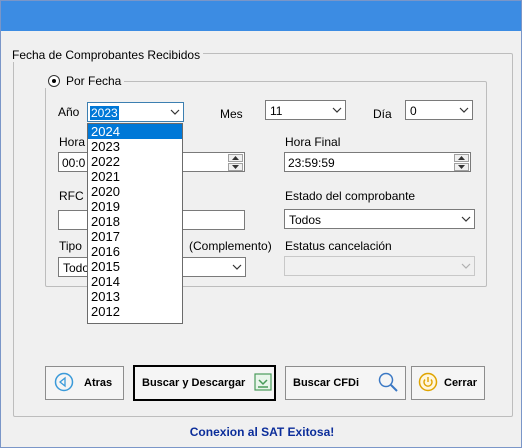 The image size is (522, 448). What do you see at coordinates (276, 111) in the screenshot?
I see `mes-value: 11` at bounding box center [276, 111].